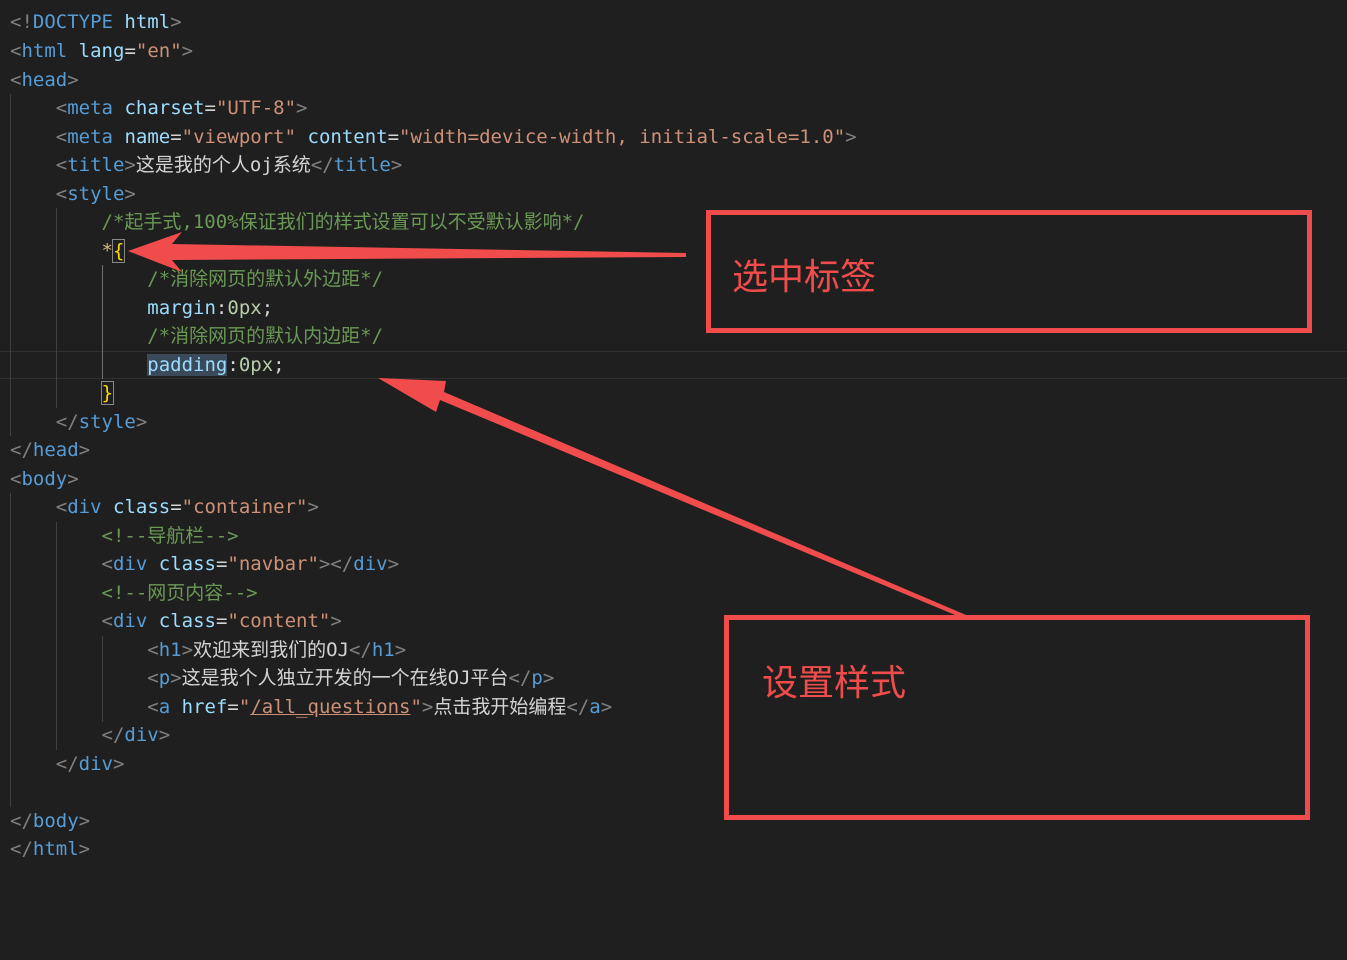 This screenshot has height=960, width=1347. I want to click on callout-set-style-label: 设置样式, so click(834, 683).